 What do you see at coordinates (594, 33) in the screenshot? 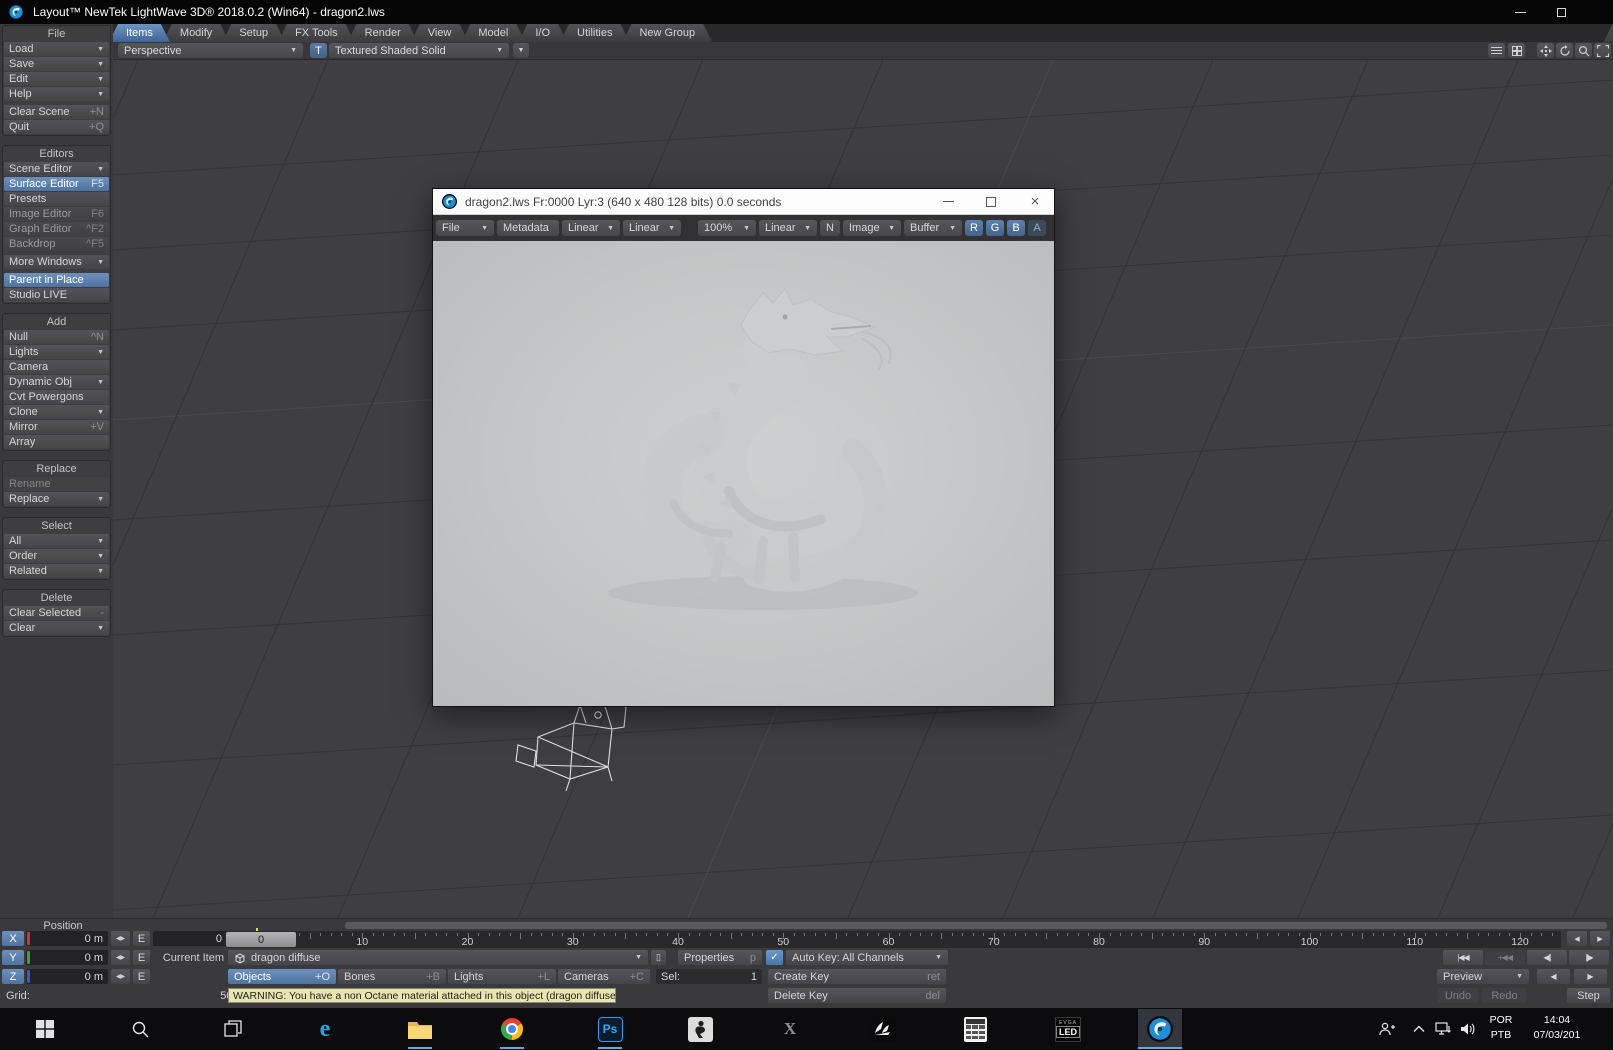
I see `tab-utilities: Utilities` at bounding box center [594, 33].